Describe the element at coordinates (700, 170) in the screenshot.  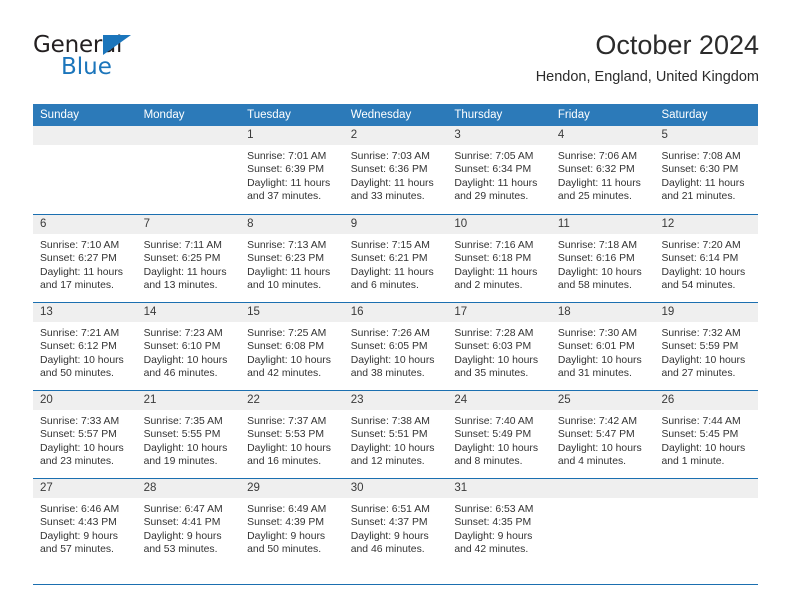
I see `sunset-text: Sunset: 6:30 PM` at that location.